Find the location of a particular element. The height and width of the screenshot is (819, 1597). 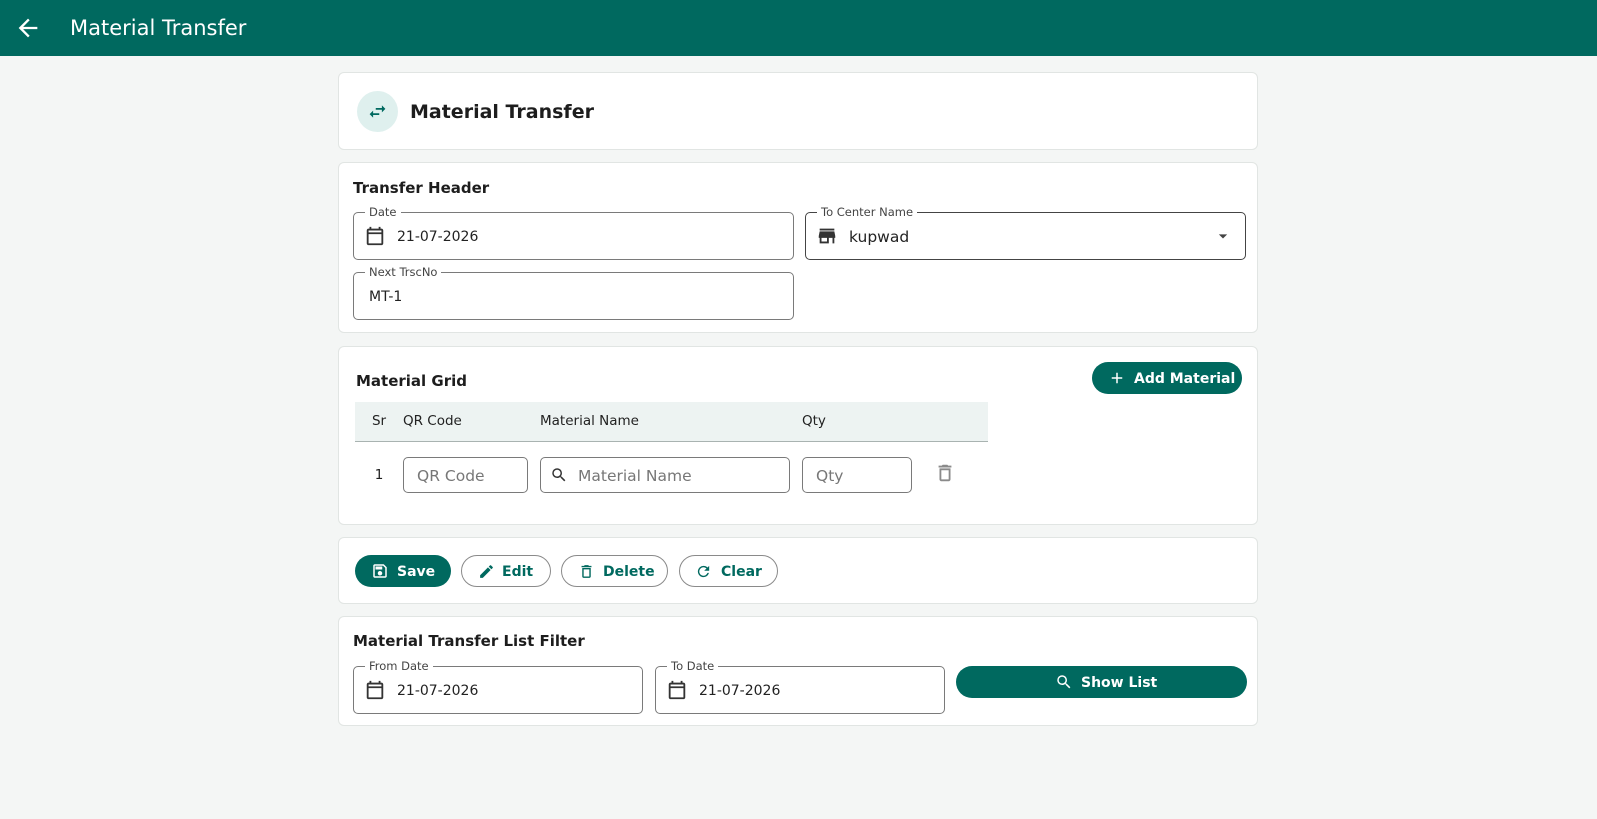

column-header-qr-code: QR Code is located at coordinates (471, 422).